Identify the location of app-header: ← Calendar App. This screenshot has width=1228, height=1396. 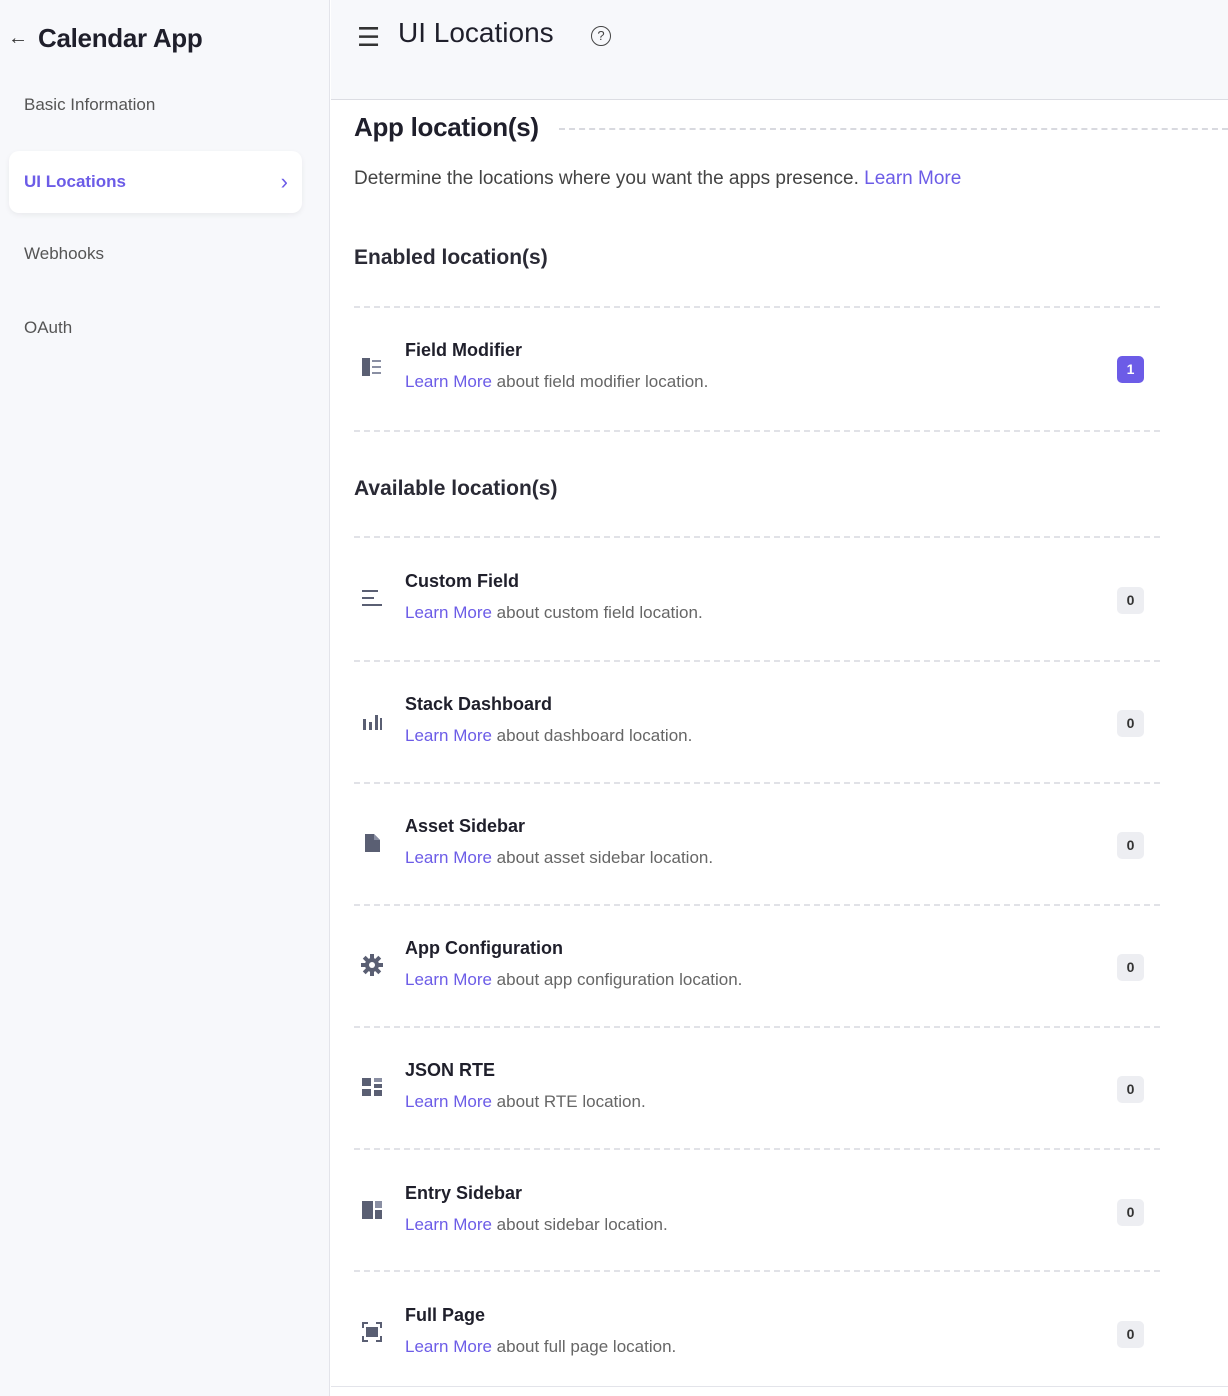
(105, 38).